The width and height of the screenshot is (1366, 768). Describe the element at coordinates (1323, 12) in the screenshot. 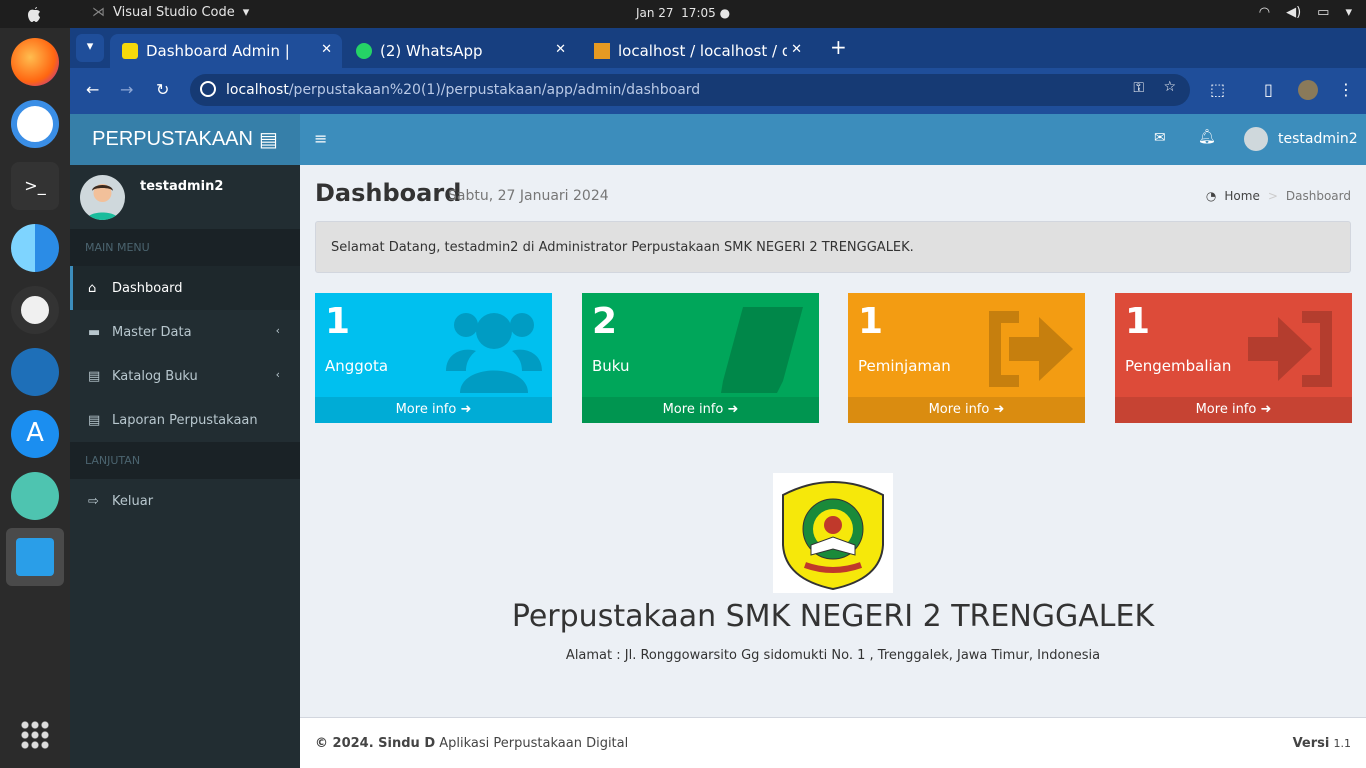

I see `battery-icon: ▭` at that location.